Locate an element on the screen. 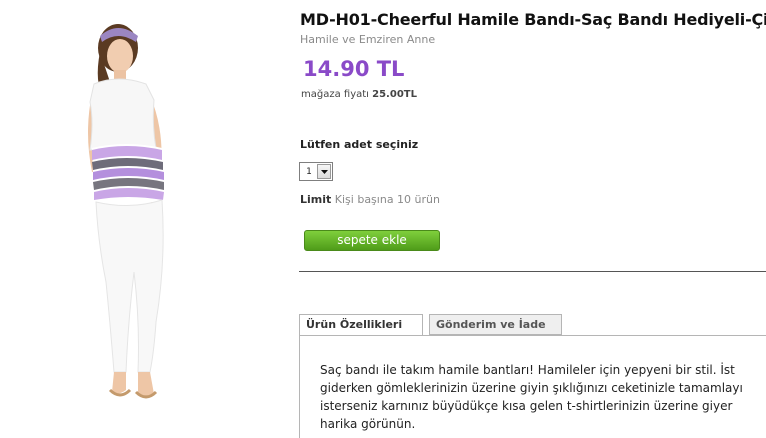  divider is located at coordinates (532, 271).